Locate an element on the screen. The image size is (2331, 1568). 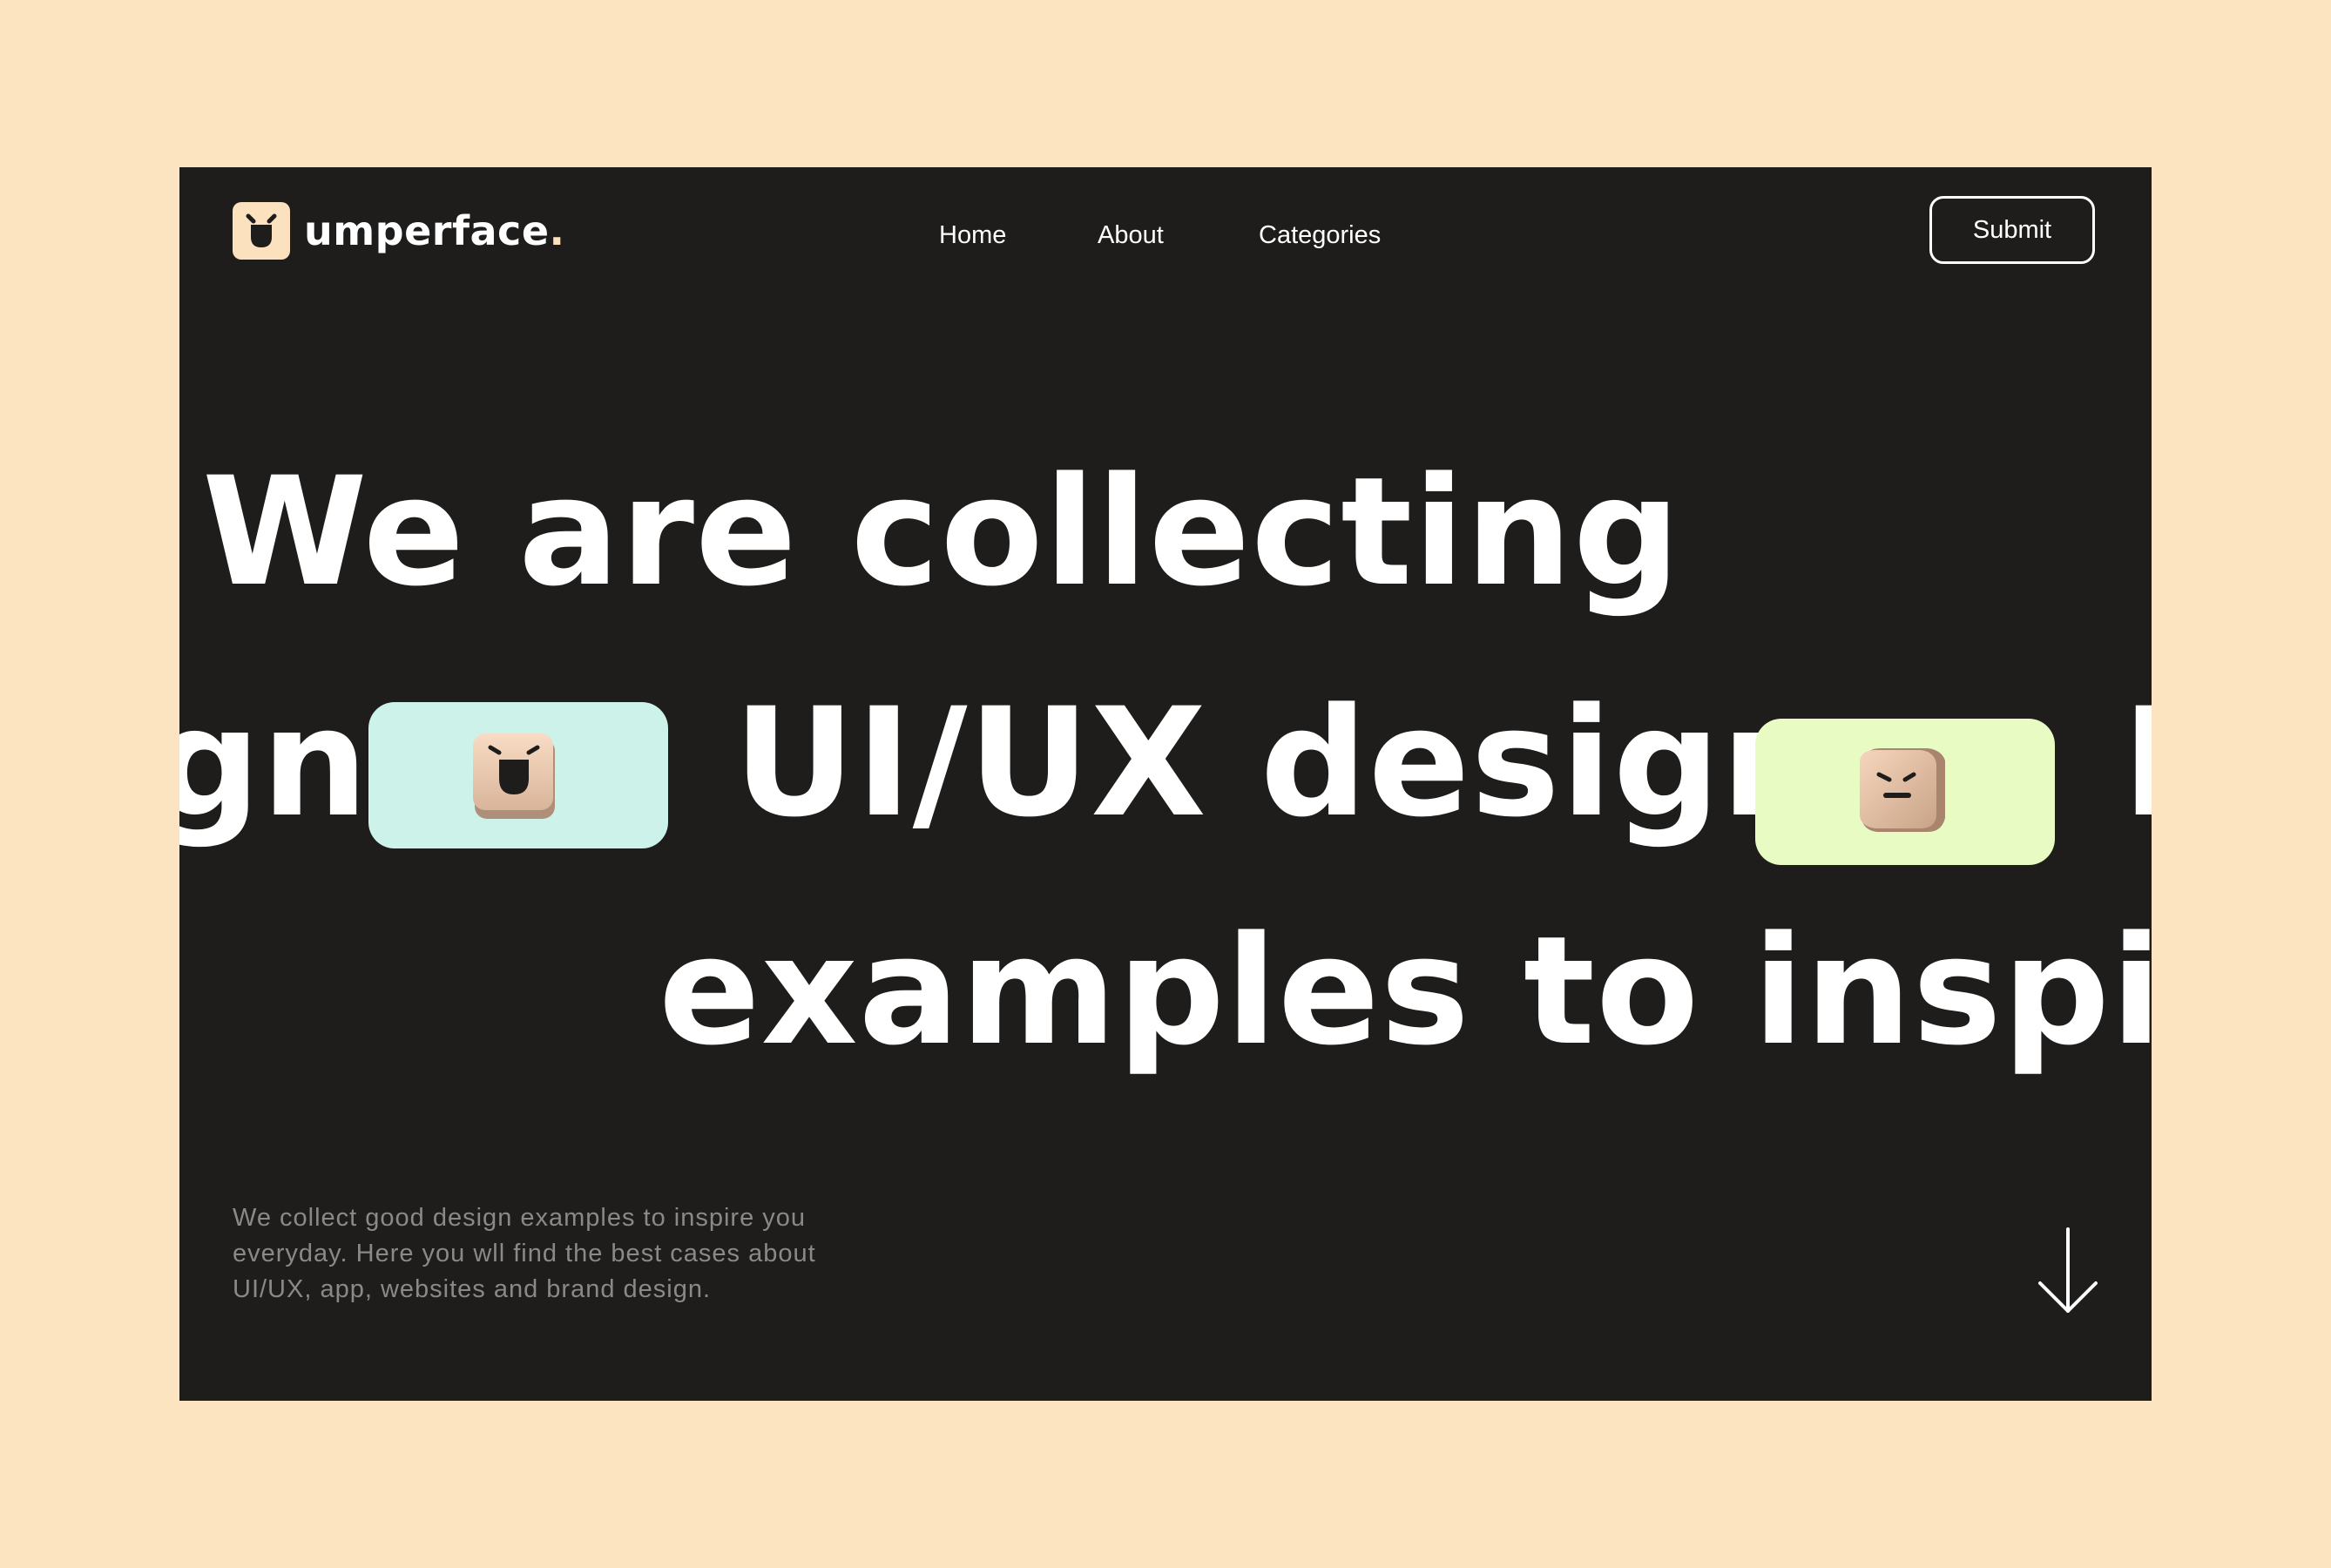
hero-line-2-left-fragment: gn is located at coordinates (274, 762).